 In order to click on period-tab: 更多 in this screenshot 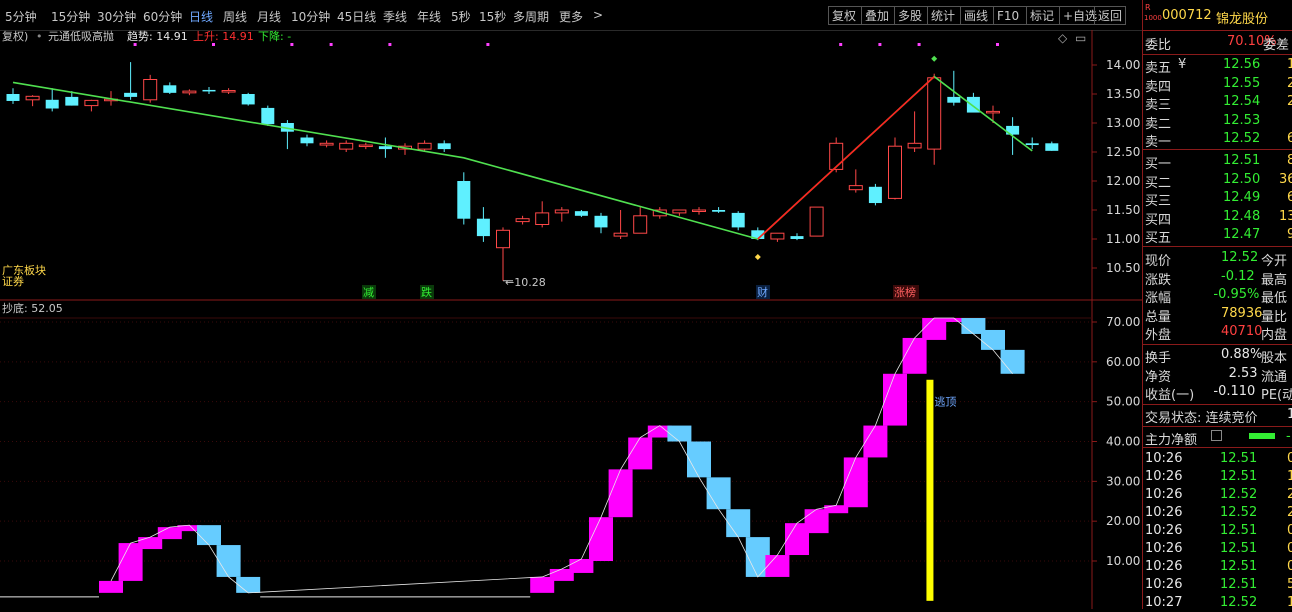, I will do `click(571, 16)`.